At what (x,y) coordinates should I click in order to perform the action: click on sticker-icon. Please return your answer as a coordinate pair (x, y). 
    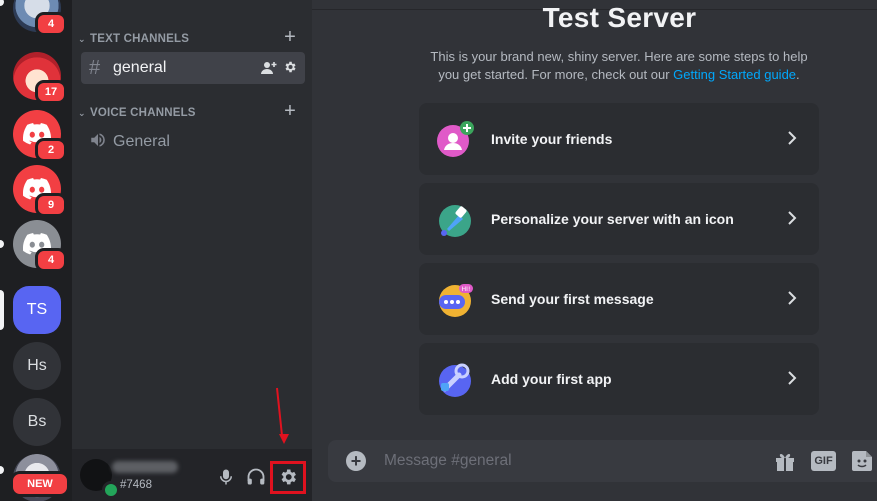
    Looking at the image, I should click on (862, 461).